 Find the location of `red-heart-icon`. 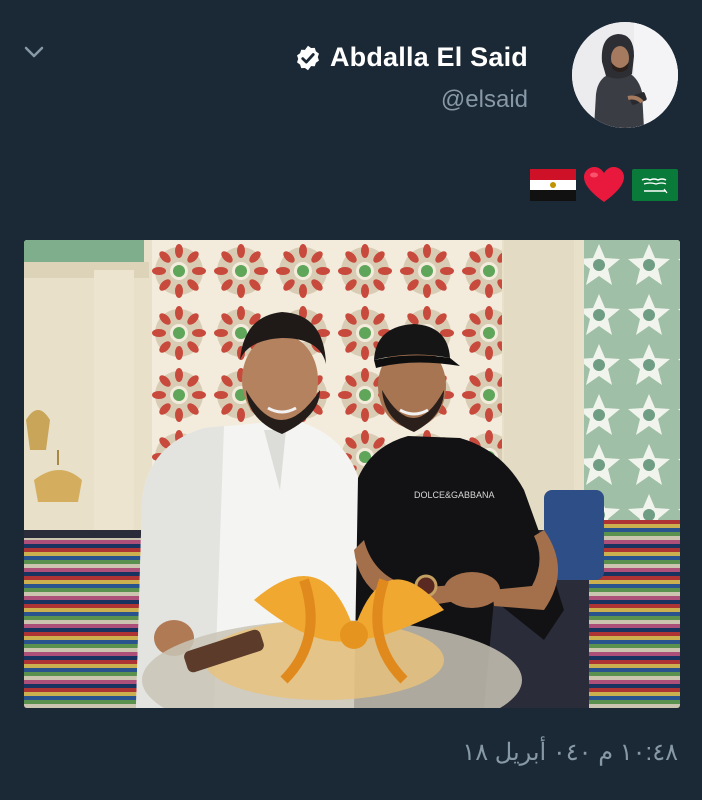

red-heart-icon is located at coordinates (604, 184).